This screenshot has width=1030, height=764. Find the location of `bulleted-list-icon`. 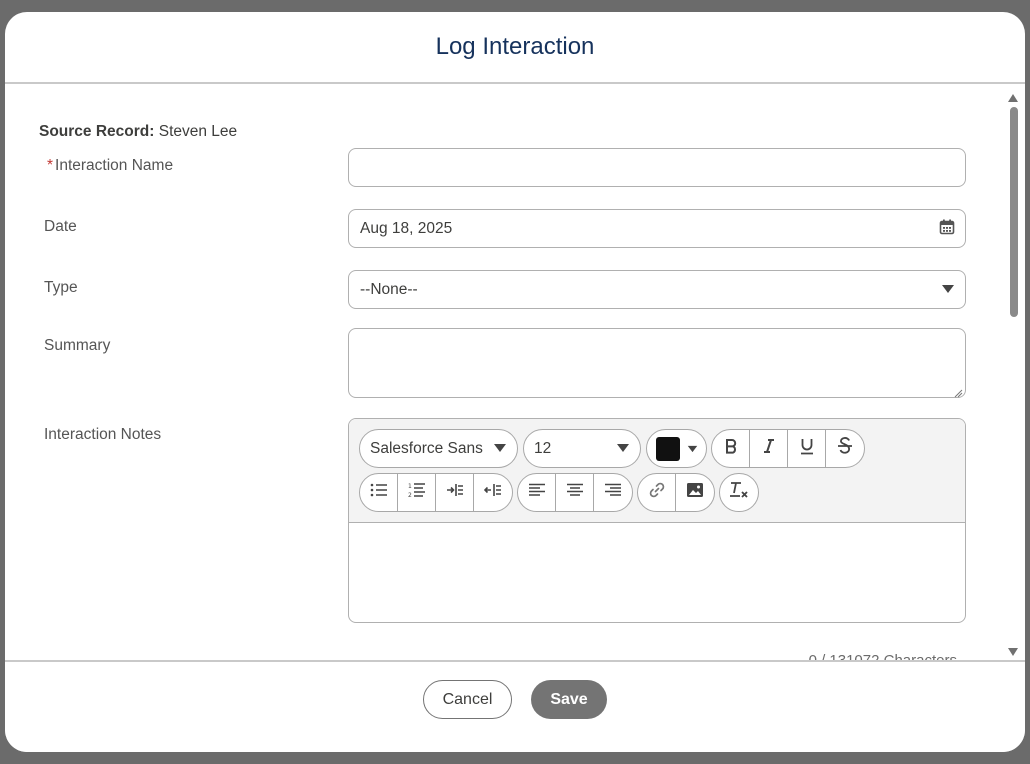

bulleted-list-icon is located at coordinates (379, 492).